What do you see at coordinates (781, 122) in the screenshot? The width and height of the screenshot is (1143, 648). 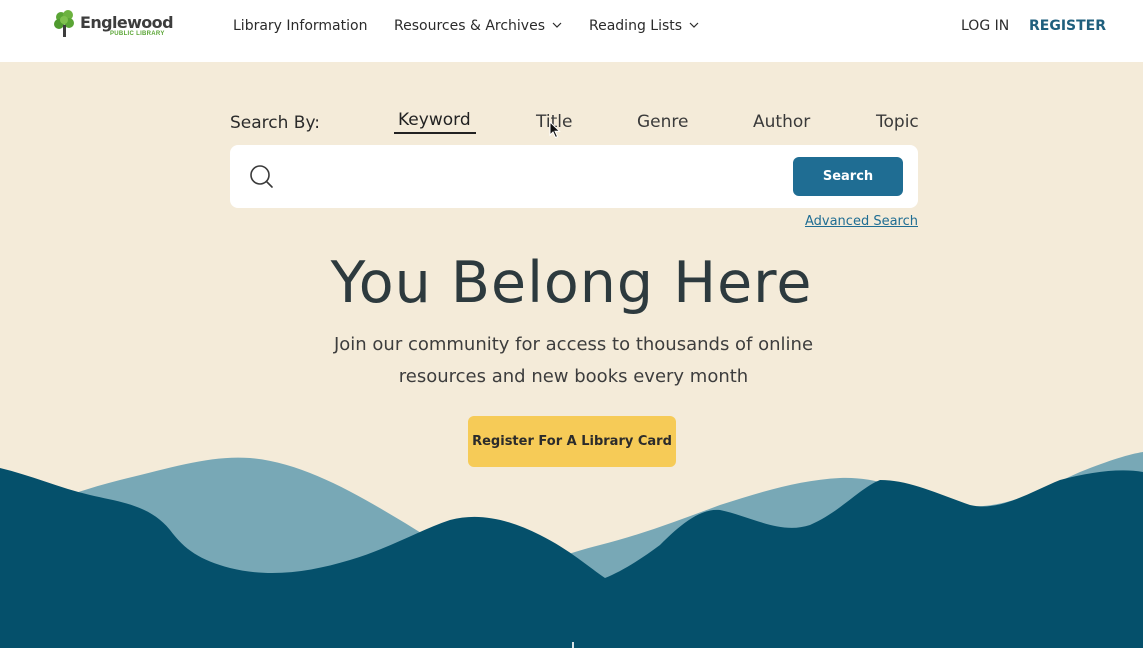 I see `tab-author: Author` at bounding box center [781, 122].